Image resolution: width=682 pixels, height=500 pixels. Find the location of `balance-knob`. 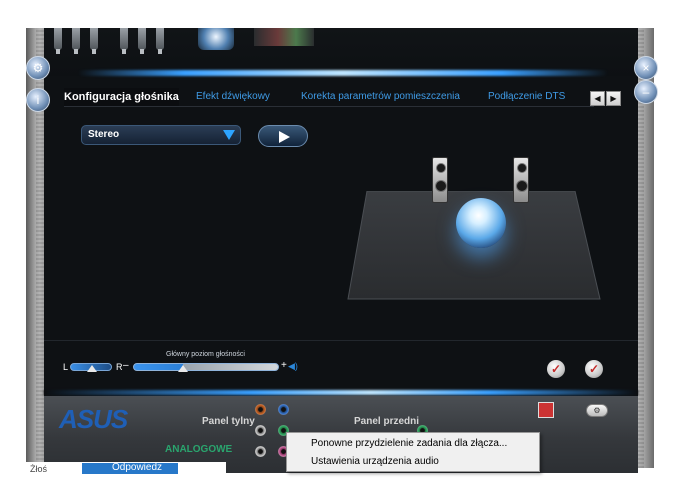

balance-knob is located at coordinates (92, 368).